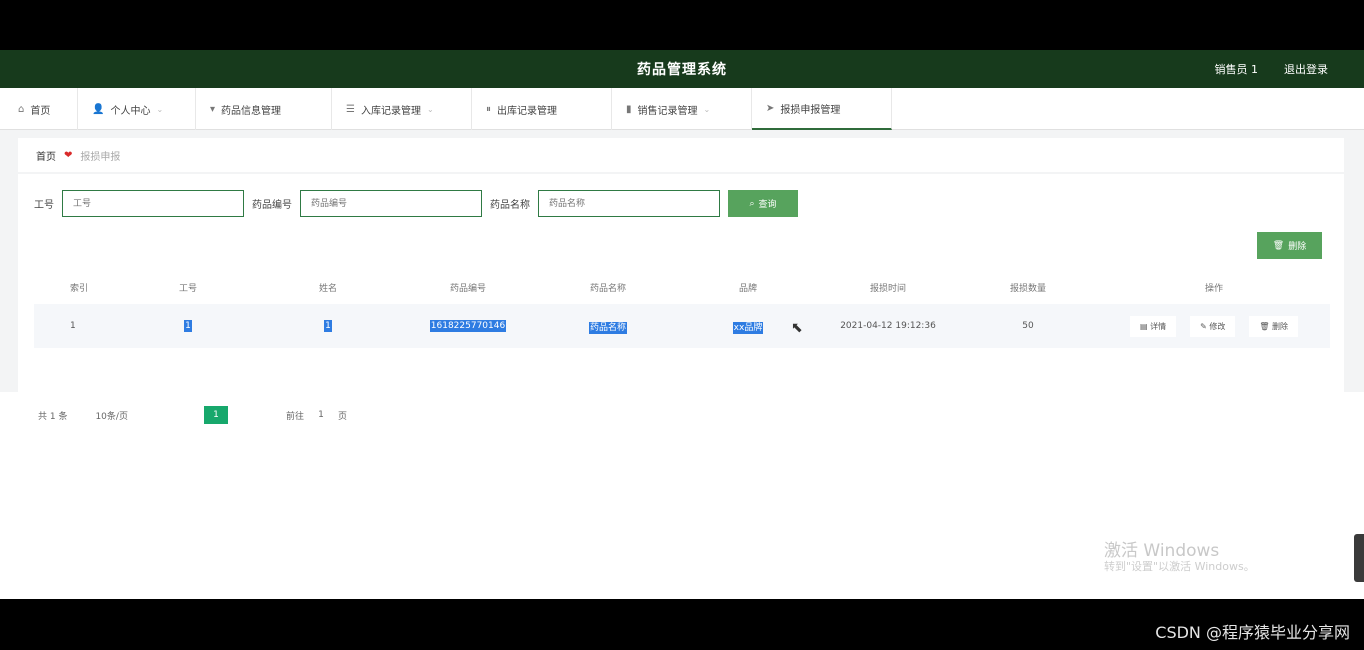 Image resolution: width=1364 pixels, height=650 pixels. Describe the element at coordinates (1205, 326) in the screenshot. I see `pencil-icon: ✎` at that location.